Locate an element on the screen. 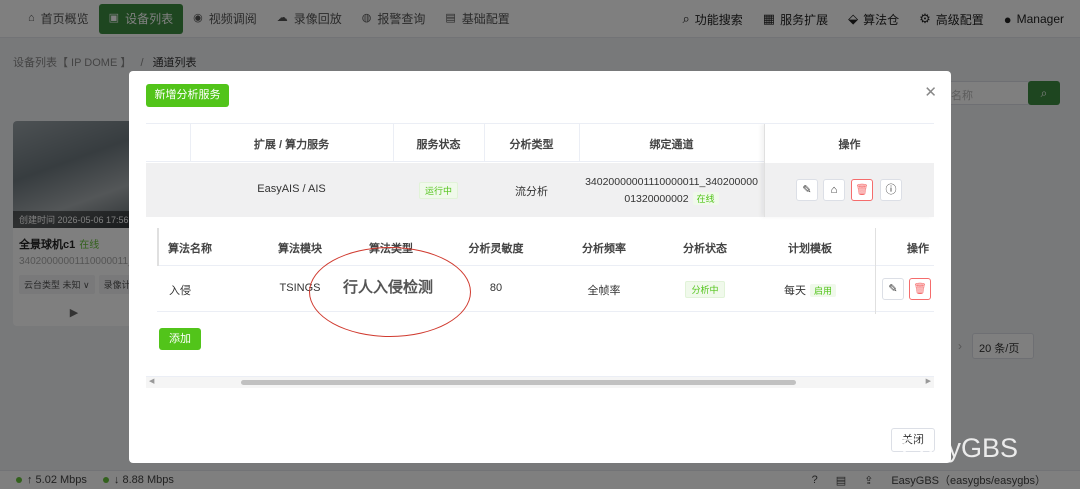 Image resolution: width=1080 pixels, height=489 pixels. watermark-text: 公众号 · EasyGBS is located at coordinates (907, 448).